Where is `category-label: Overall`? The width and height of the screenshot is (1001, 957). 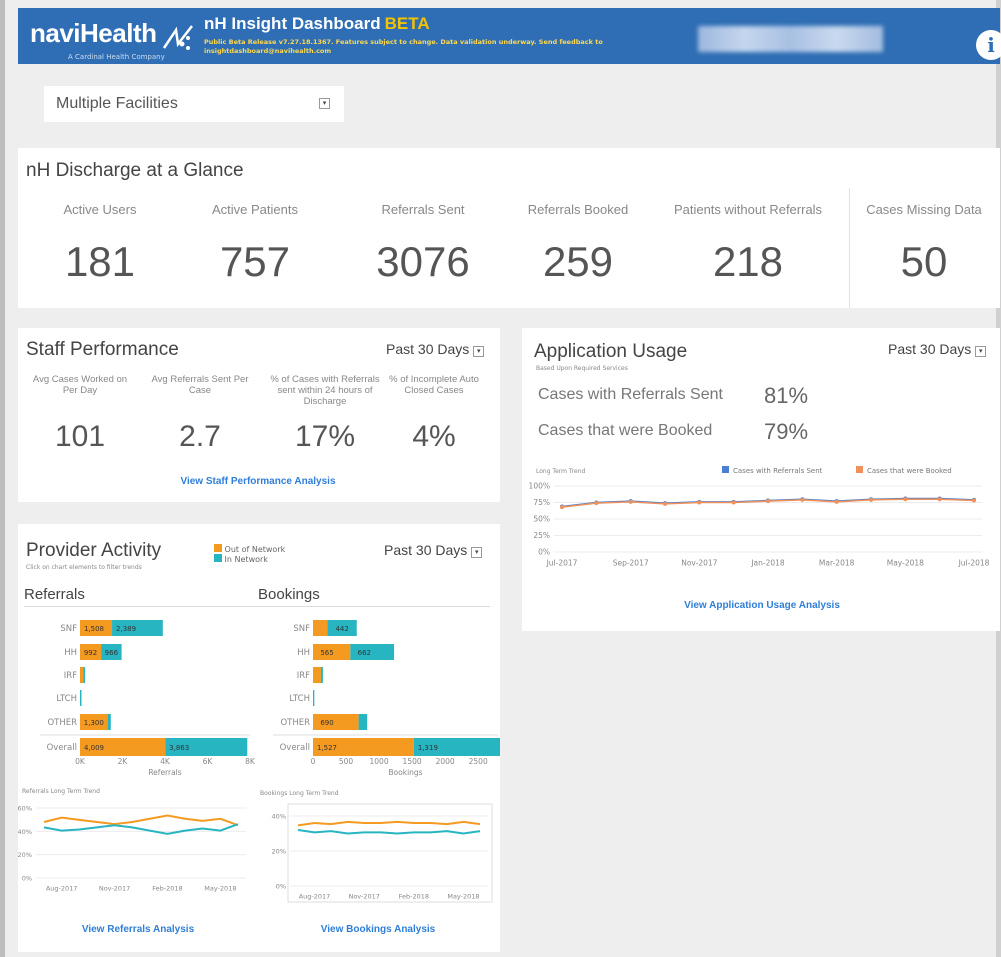 category-label: Overall is located at coordinates (295, 748).